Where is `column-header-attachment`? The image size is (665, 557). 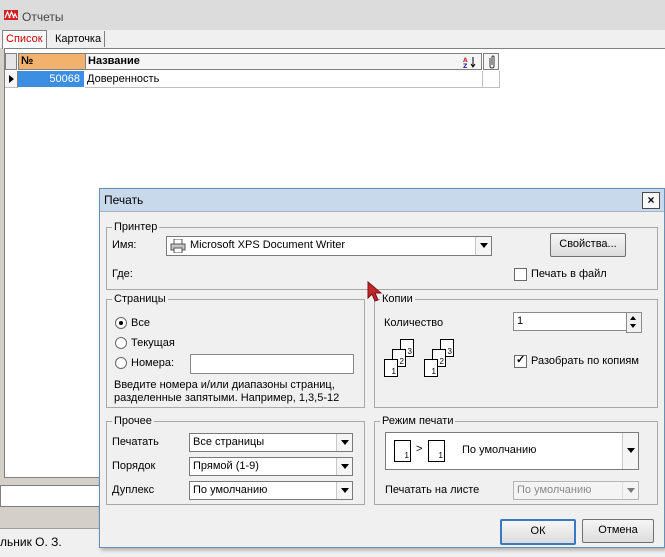
column-header-attachment is located at coordinates (491, 61).